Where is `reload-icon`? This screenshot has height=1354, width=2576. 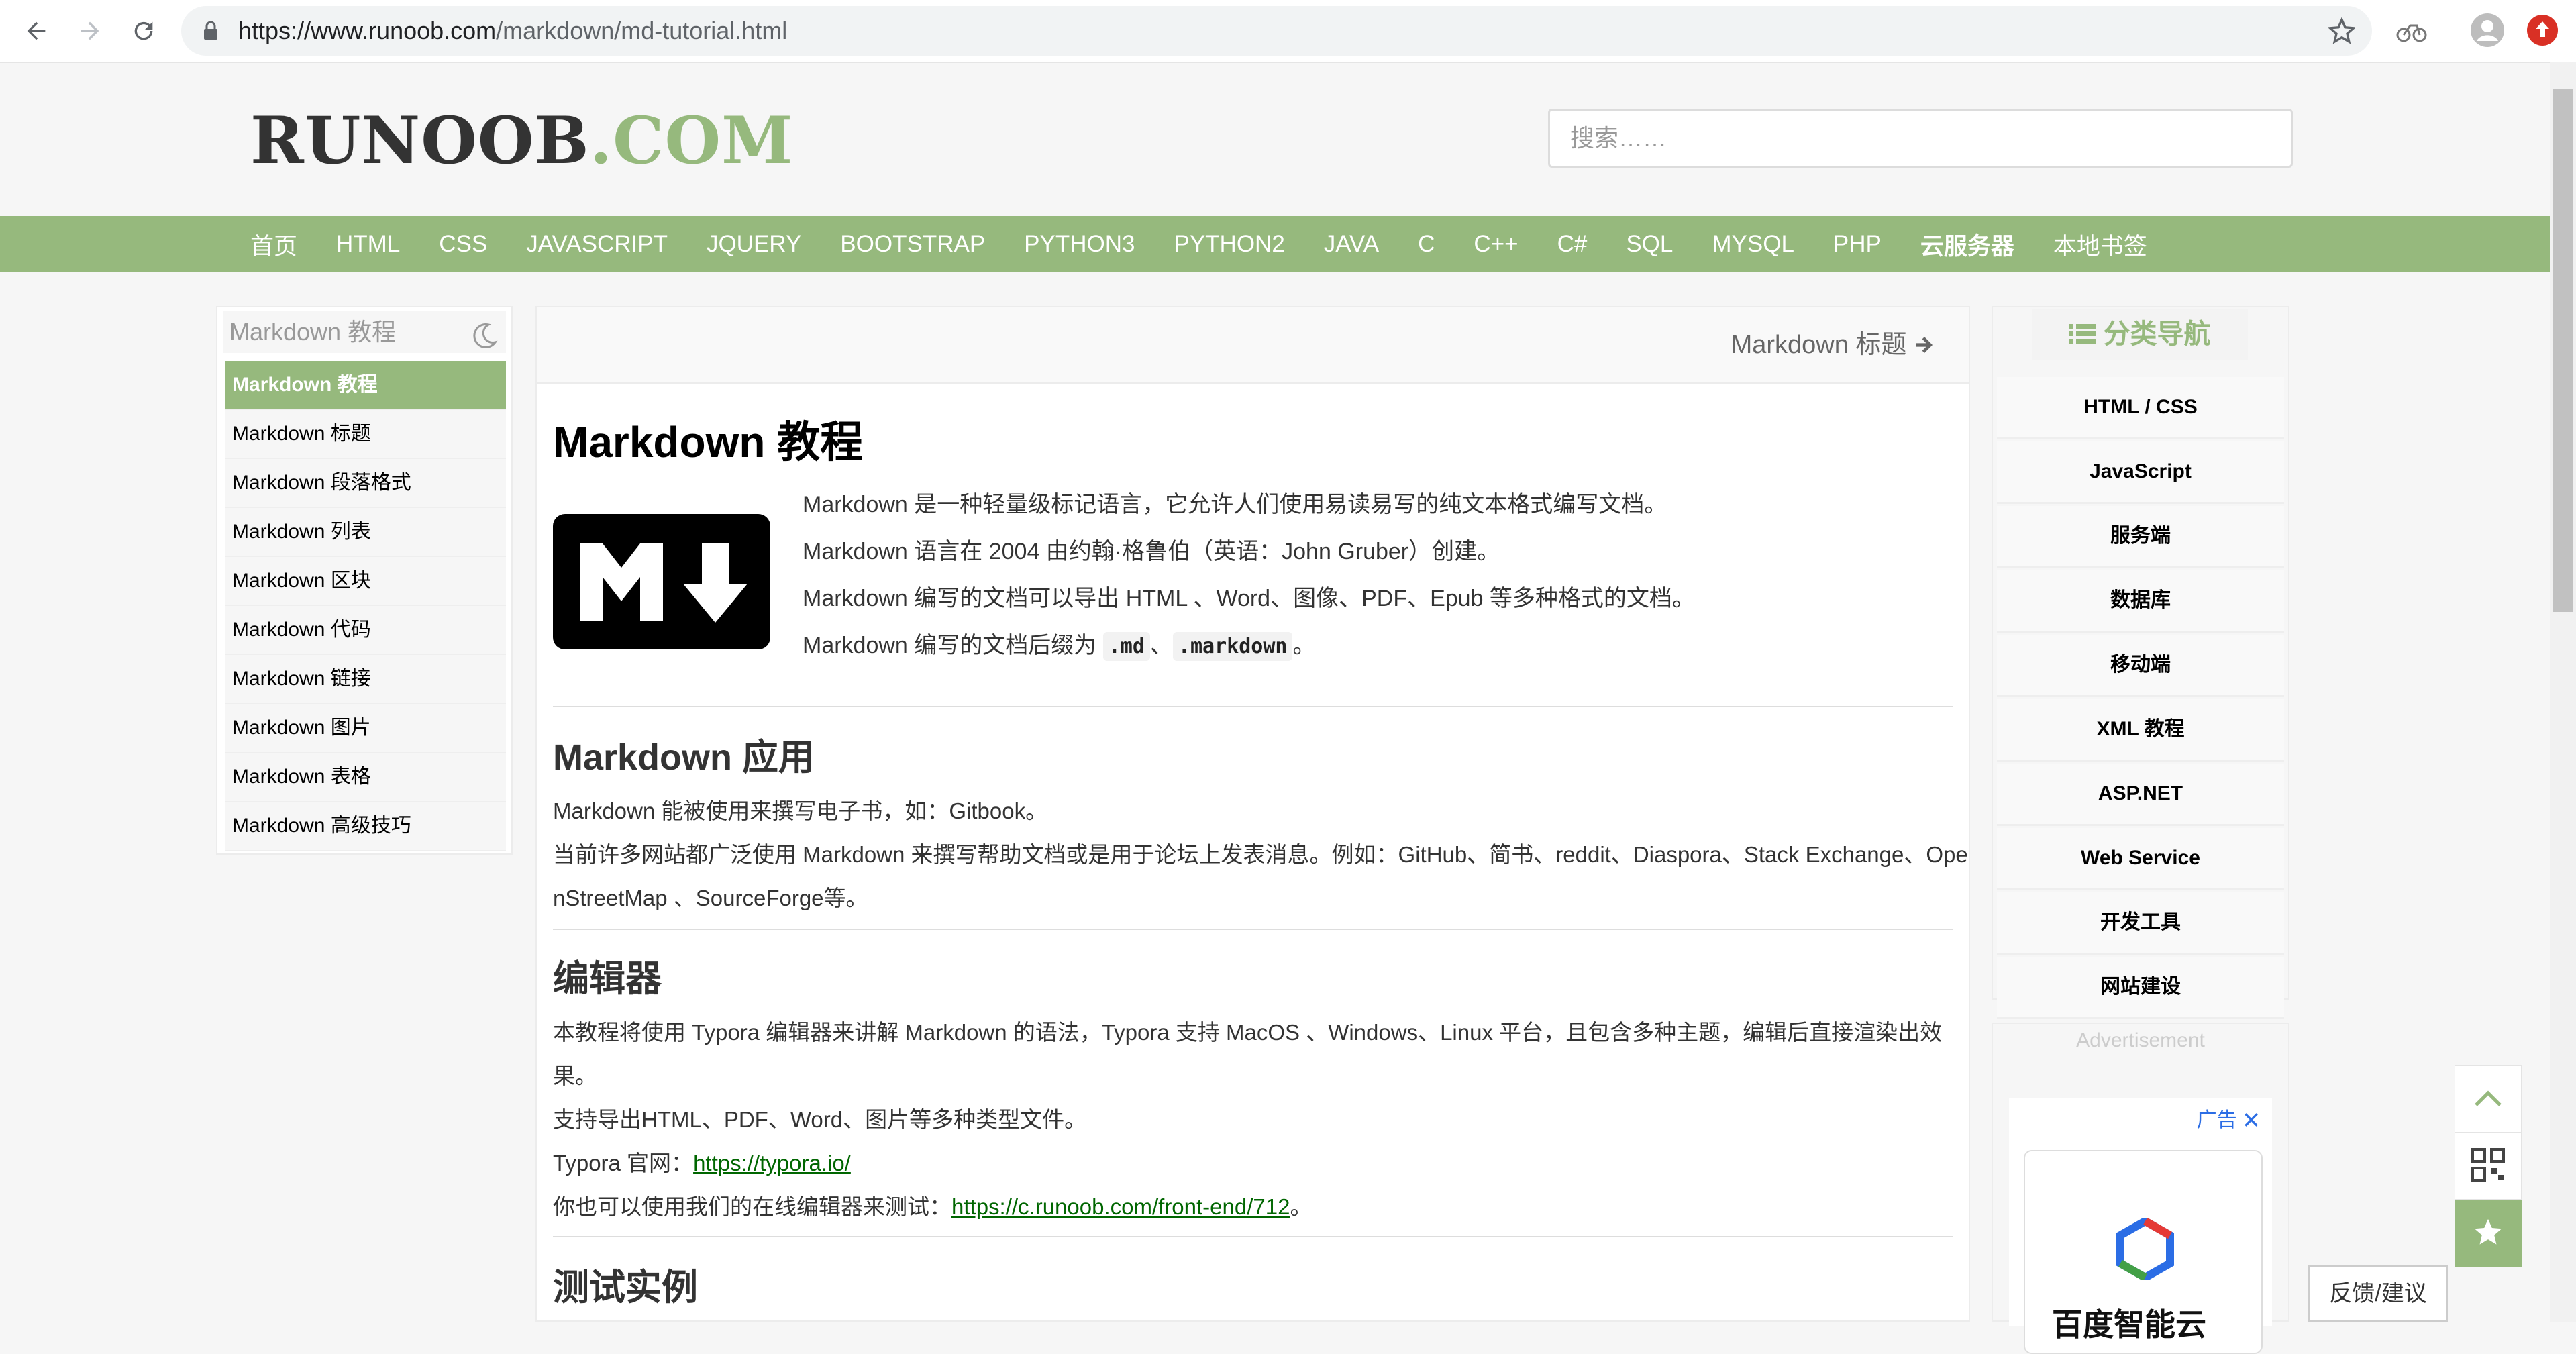
reload-icon is located at coordinates (143, 31).